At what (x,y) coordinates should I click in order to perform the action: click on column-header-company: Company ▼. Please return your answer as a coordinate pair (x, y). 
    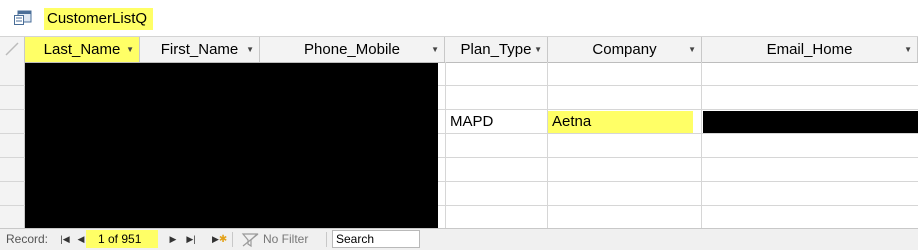
    Looking at the image, I should click on (625, 49).